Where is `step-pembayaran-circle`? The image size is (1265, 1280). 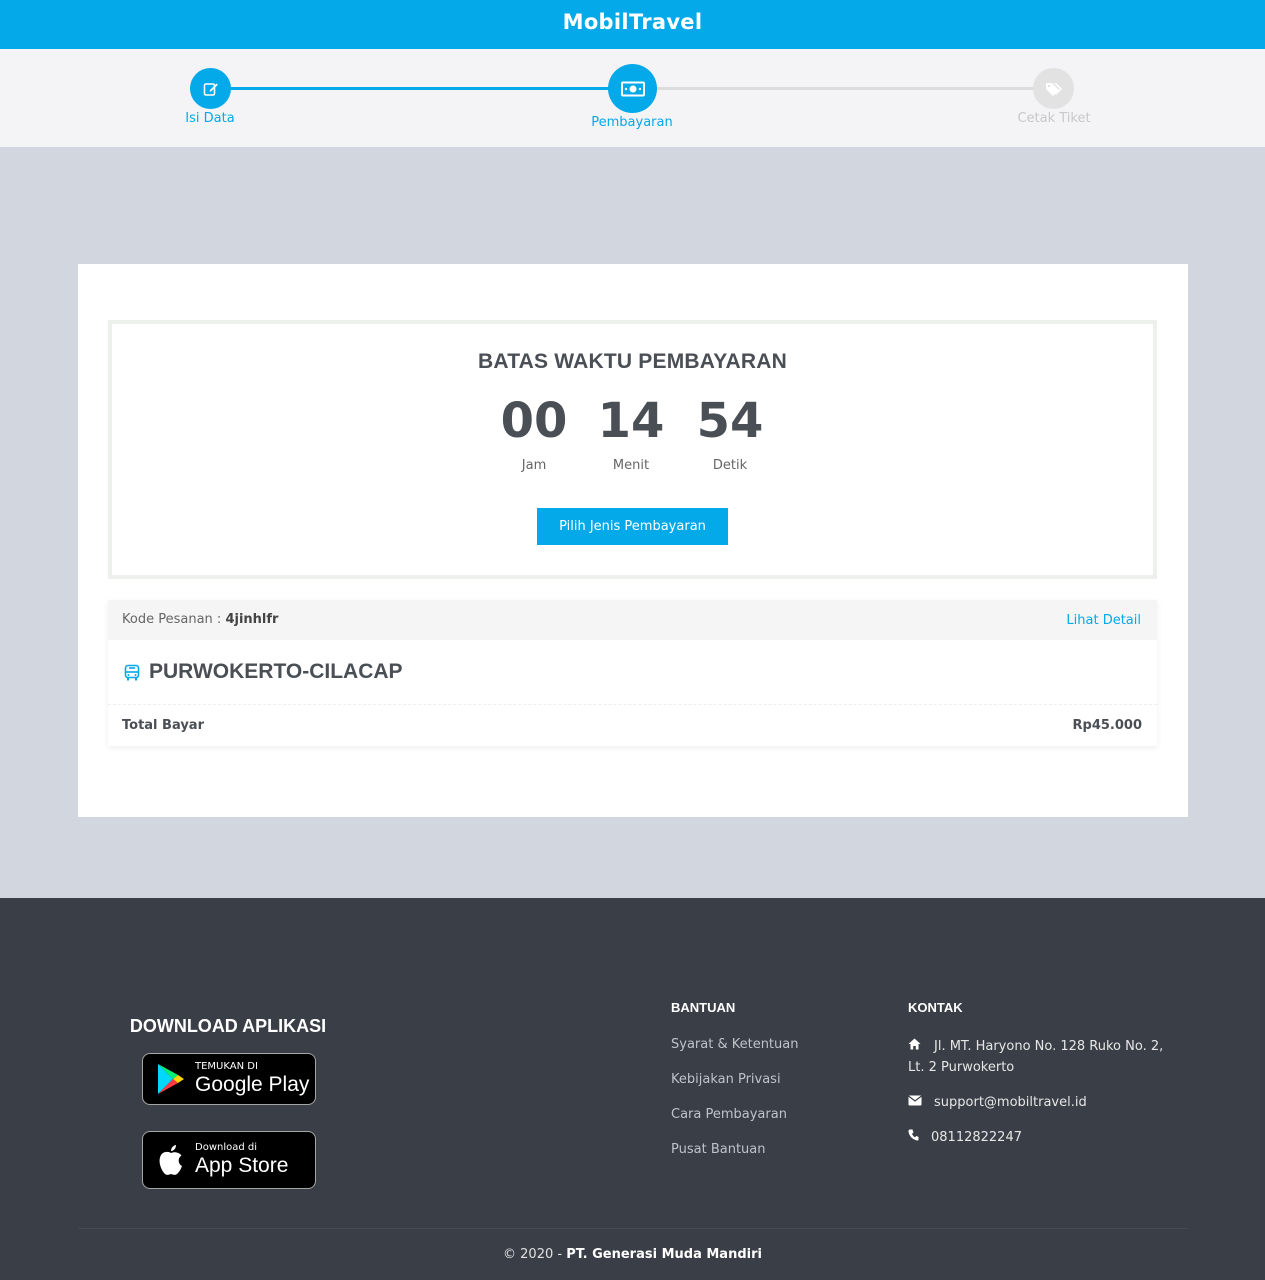 step-pembayaran-circle is located at coordinates (632, 88).